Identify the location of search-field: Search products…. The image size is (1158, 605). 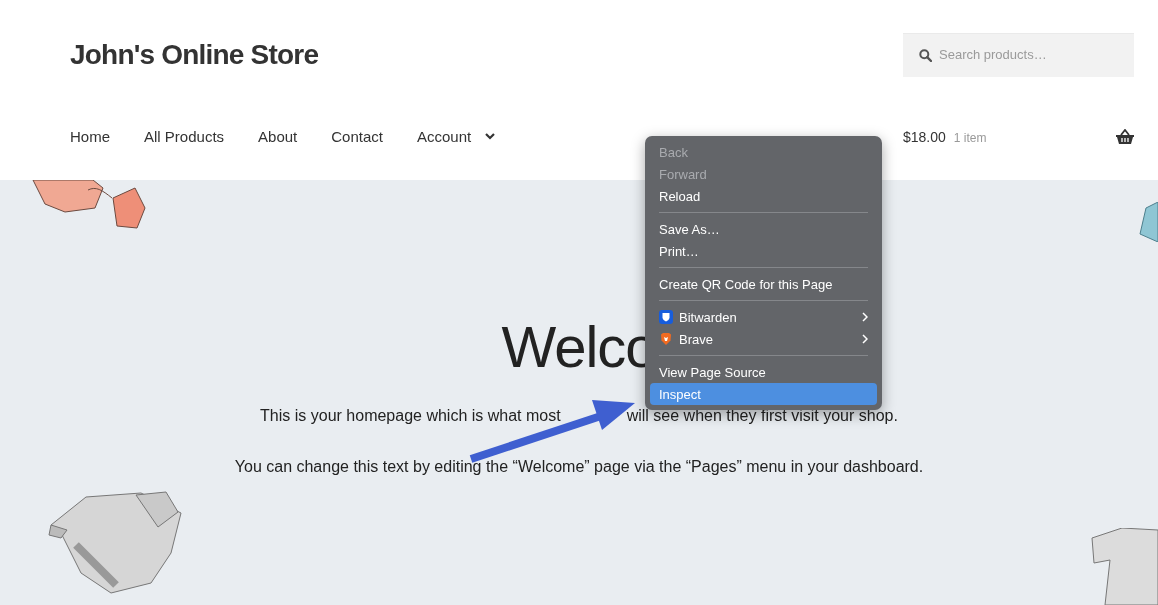
(1018, 54).